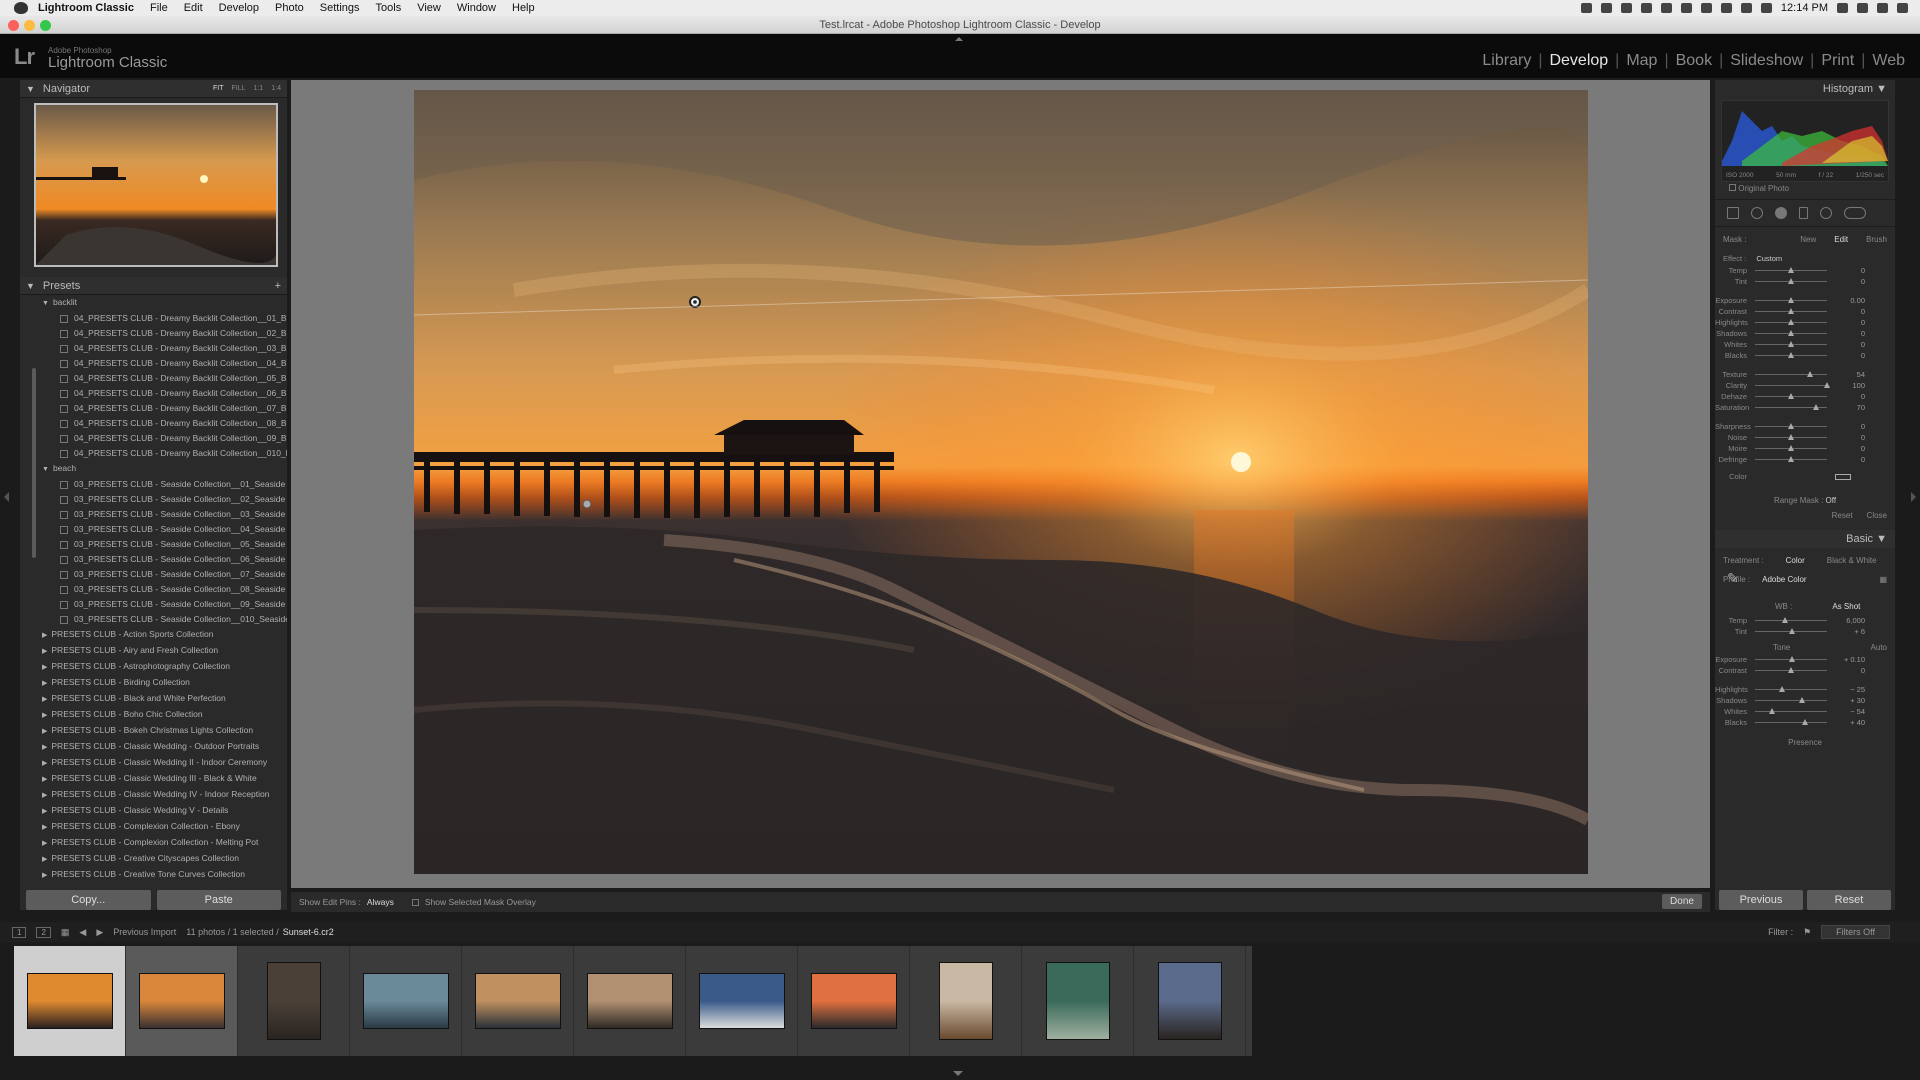 This screenshot has height=1080, width=1920. I want to click on menu-file: File, so click(159, 8).